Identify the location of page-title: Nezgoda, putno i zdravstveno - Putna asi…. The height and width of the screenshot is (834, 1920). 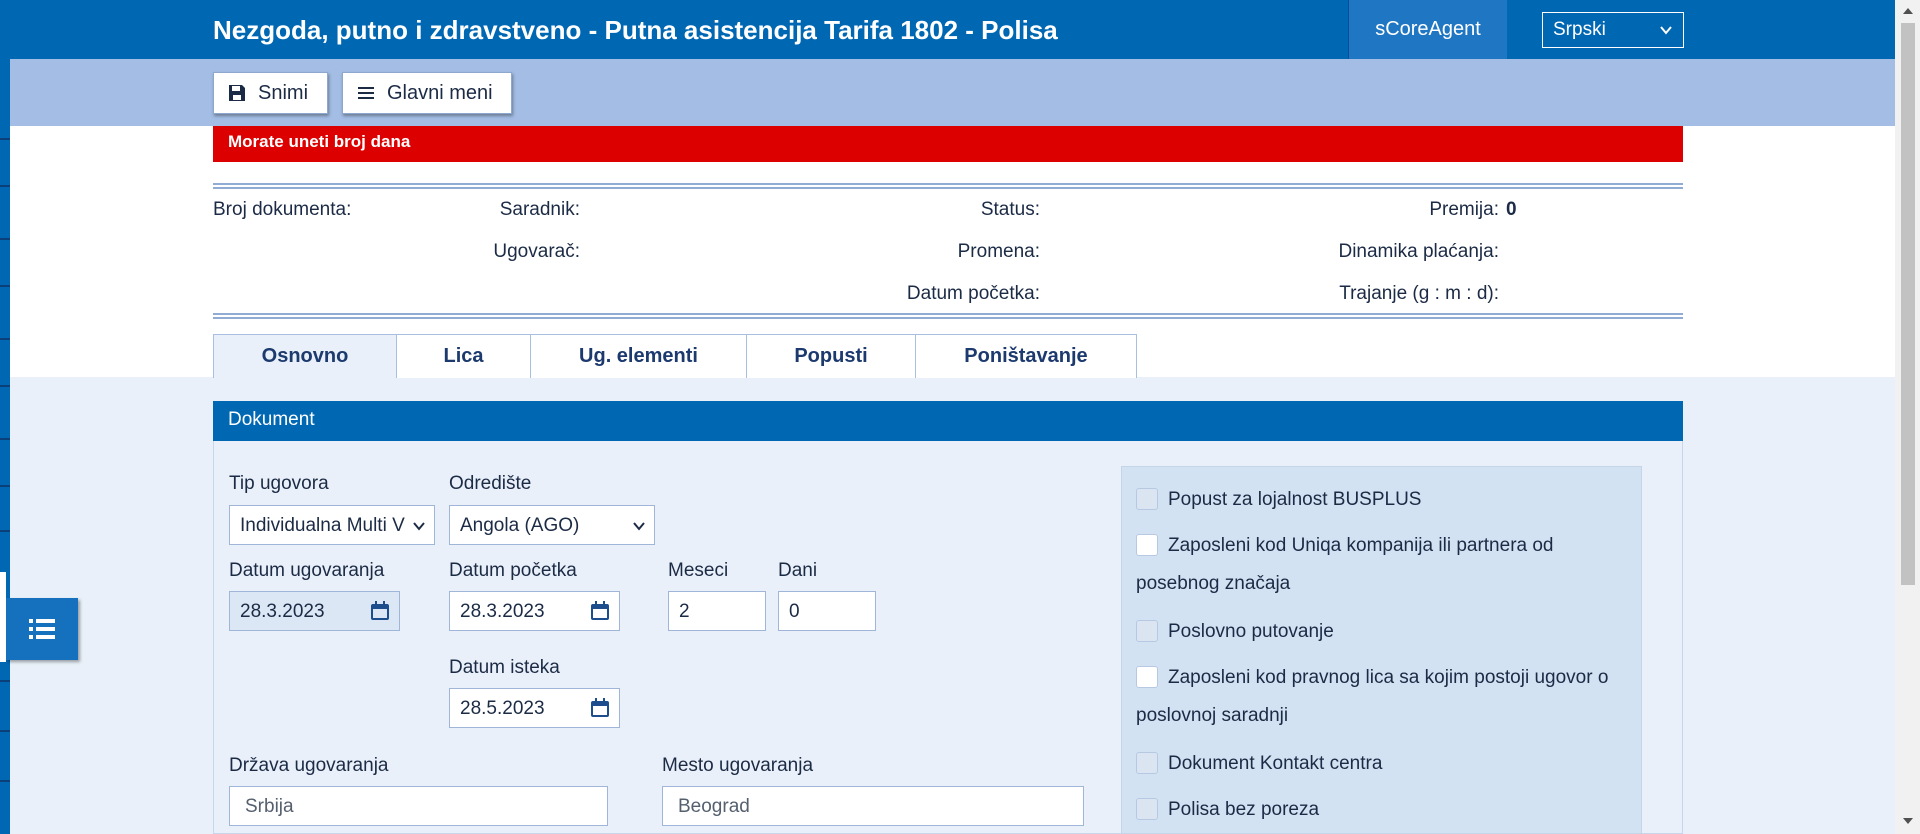
(635, 30).